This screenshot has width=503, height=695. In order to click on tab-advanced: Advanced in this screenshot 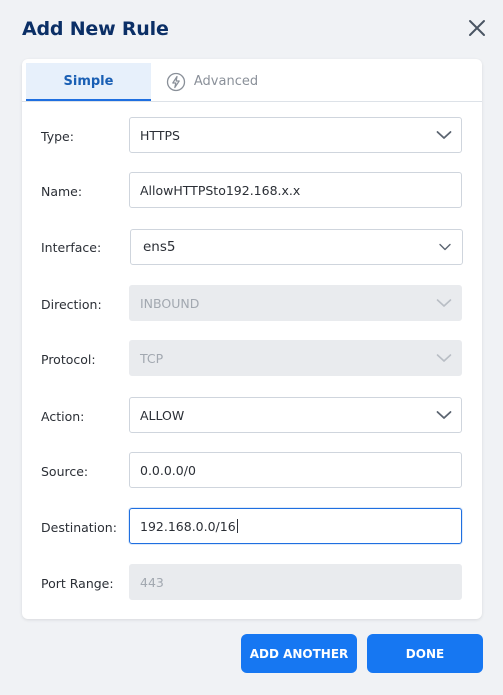, I will do `click(212, 81)`.